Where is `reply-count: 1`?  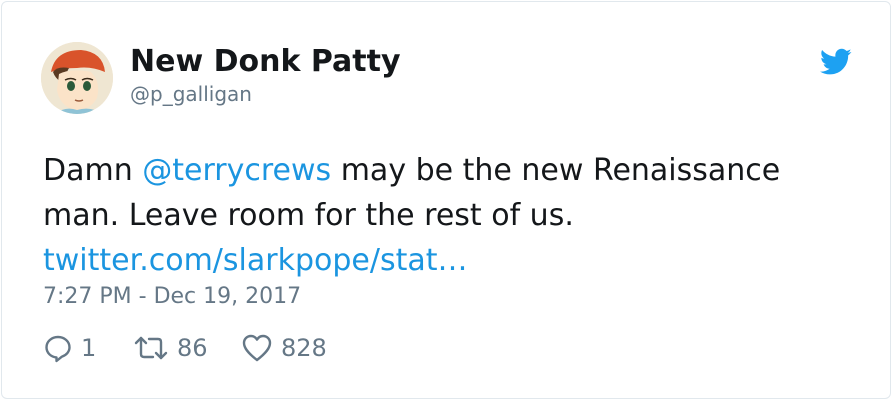
reply-count: 1 is located at coordinates (89, 348).